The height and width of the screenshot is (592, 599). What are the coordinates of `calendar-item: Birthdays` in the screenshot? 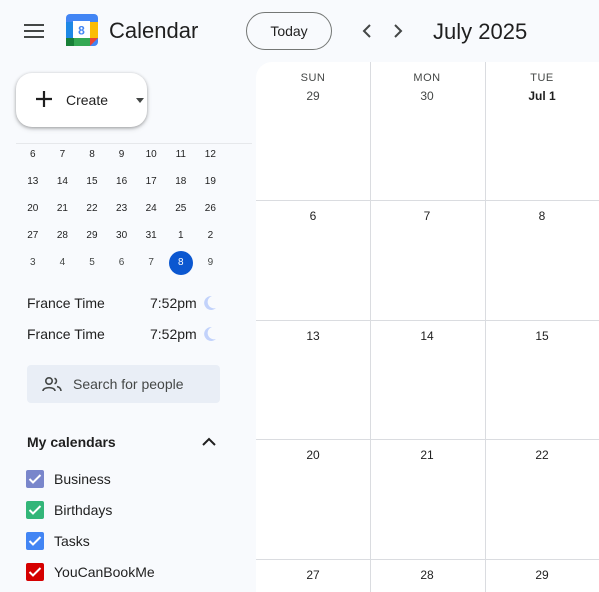 It's located at (126, 509).